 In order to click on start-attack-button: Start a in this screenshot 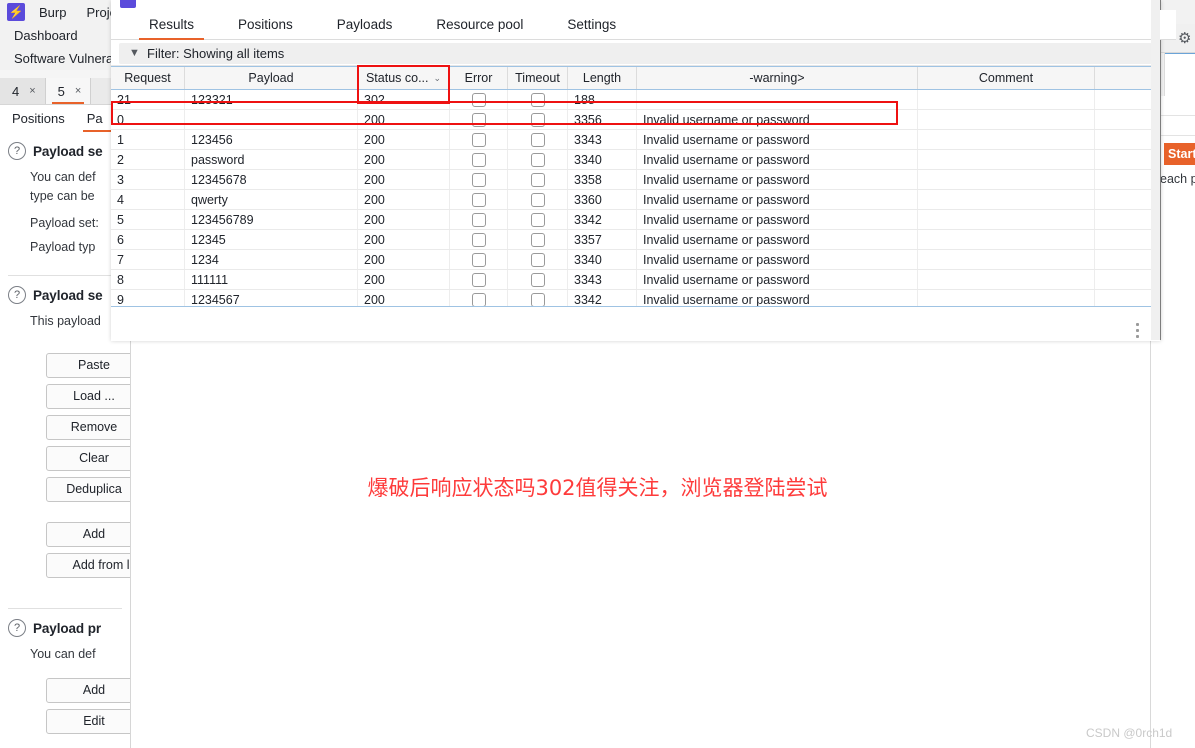, I will do `click(1179, 154)`.